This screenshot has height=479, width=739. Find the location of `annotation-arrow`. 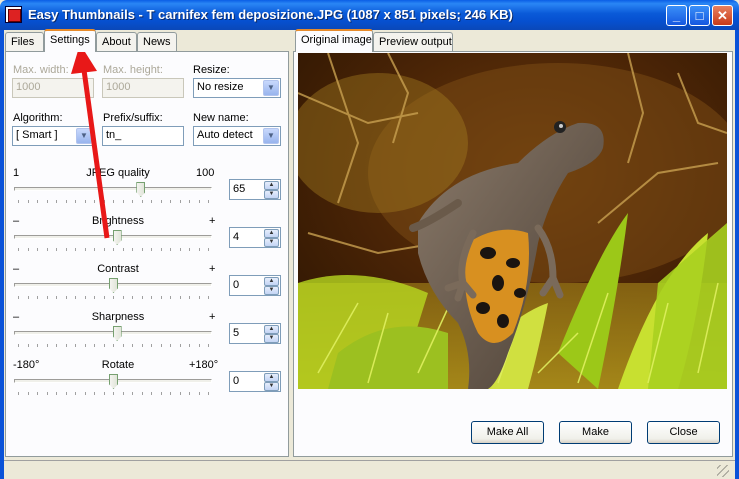

annotation-arrow is located at coordinates (90, 141).